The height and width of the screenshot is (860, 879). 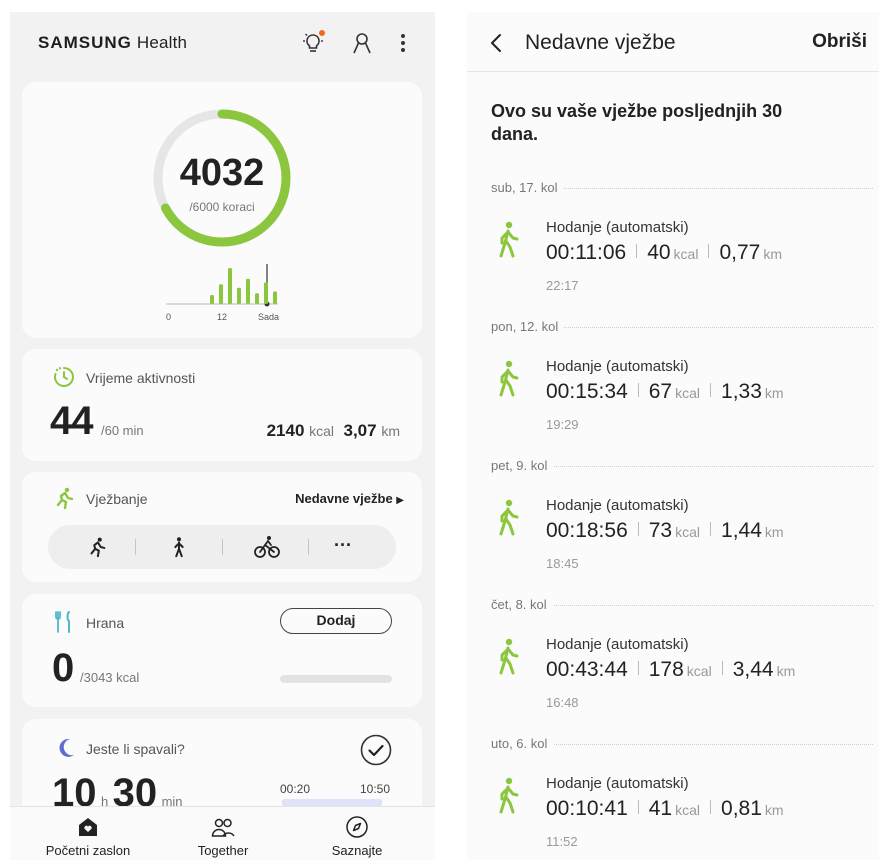 What do you see at coordinates (222, 650) in the screenshot?
I see `food-card: Hrana Dodaj 0 /3043 kcal` at bounding box center [222, 650].